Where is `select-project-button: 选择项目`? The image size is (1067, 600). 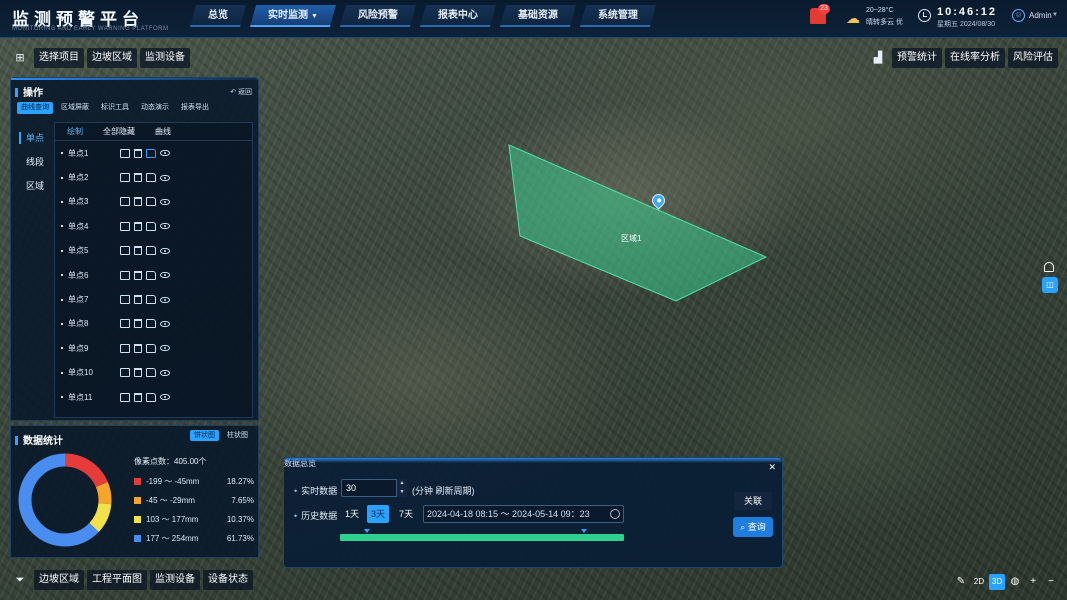
select-project-button: 选择项目 is located at coordinates (59, 58).